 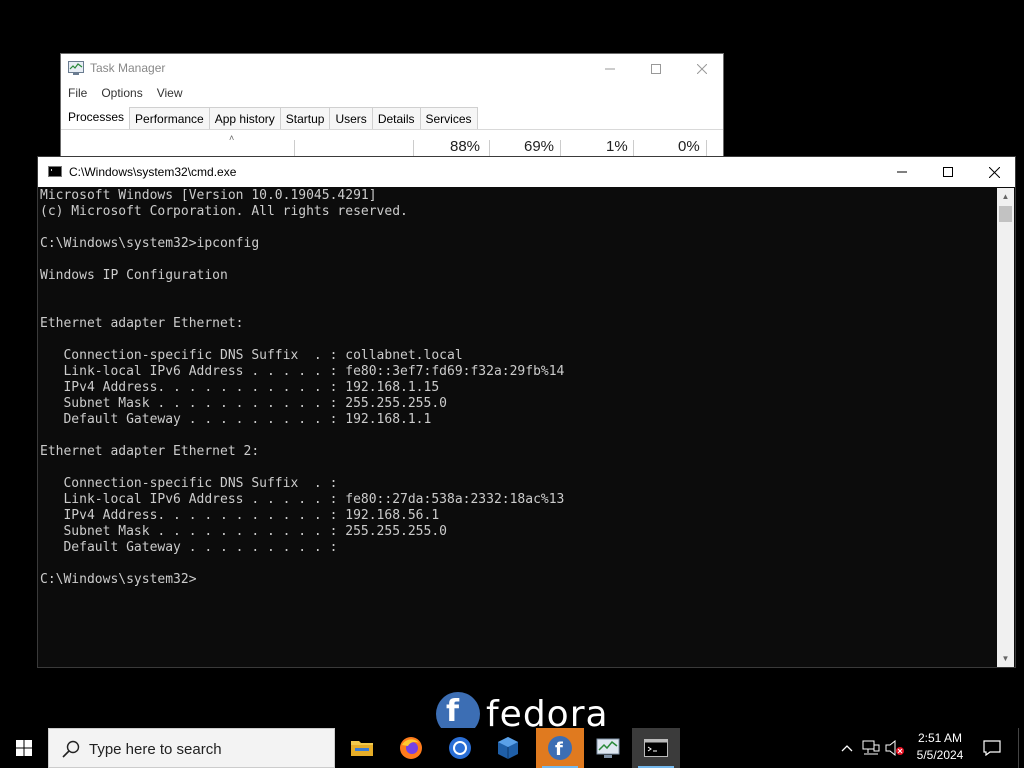 I want to click on chrome-icon, so click(x=460, y=748).